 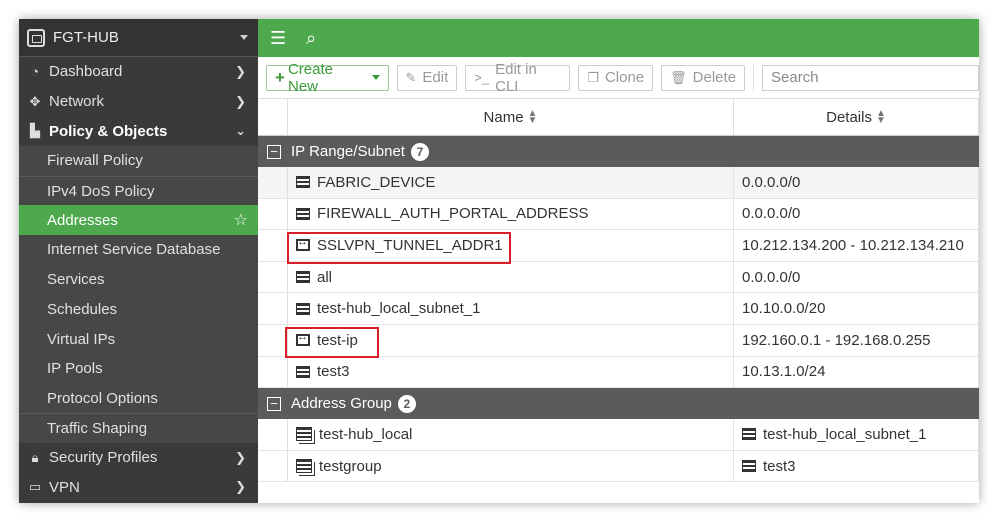 What do you see at coordinates (82, 220) in the screenshot?
I see `sidebar-item-label: Addresses` at bounding box center [82, 220].